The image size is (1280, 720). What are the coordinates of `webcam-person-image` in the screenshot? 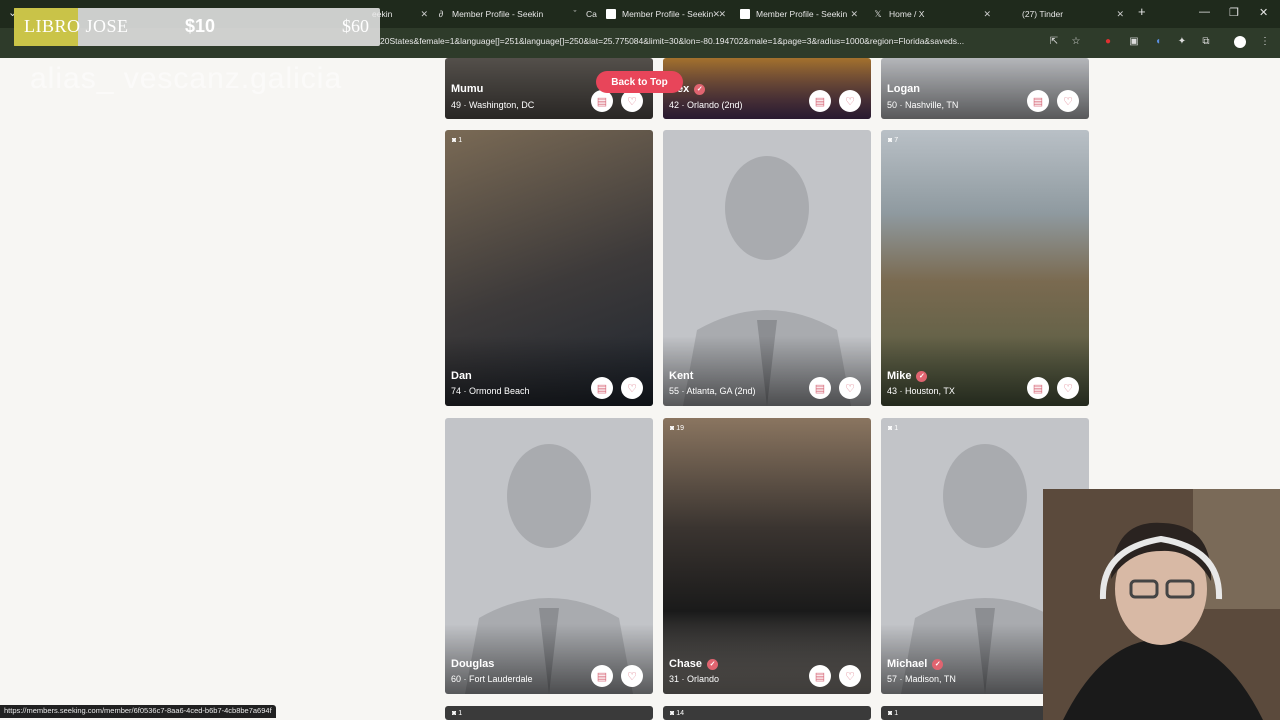 It's located at (1161, 604).